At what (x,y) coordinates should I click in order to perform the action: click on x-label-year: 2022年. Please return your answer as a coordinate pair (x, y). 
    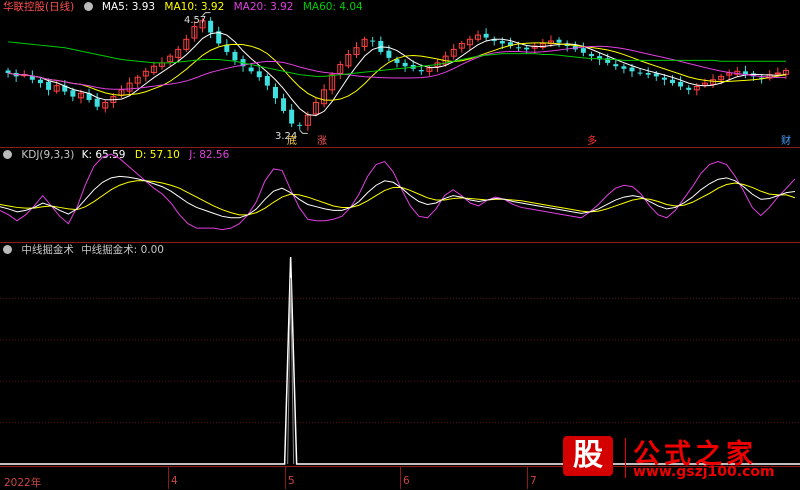
    Looking at the image, I should click on (23, 483).